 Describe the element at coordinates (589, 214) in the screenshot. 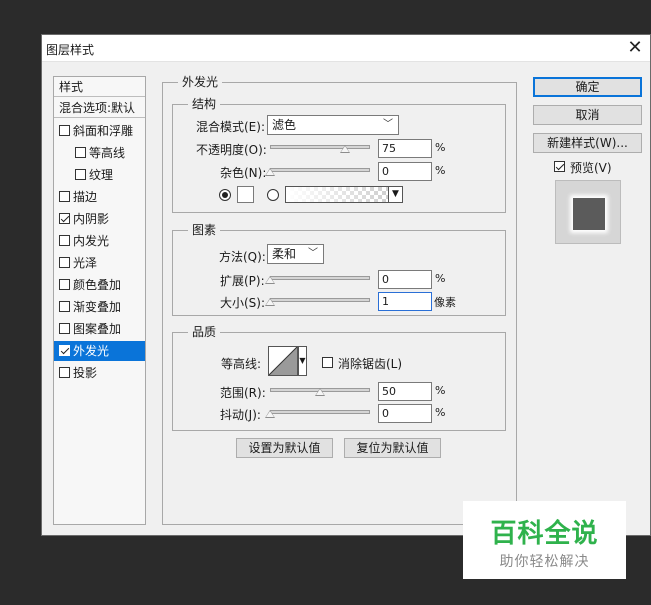

I see `preview-thumbnail` at that location.